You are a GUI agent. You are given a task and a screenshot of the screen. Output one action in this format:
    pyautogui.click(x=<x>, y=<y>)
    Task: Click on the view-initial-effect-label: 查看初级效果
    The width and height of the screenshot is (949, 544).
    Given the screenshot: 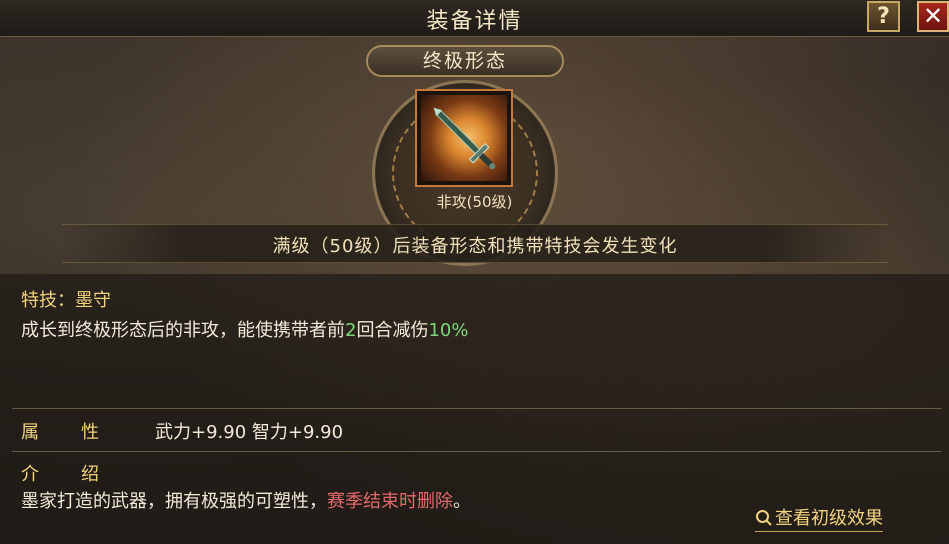 What is the action you would take?
    pyautogui.click(x=829, y=518)
    